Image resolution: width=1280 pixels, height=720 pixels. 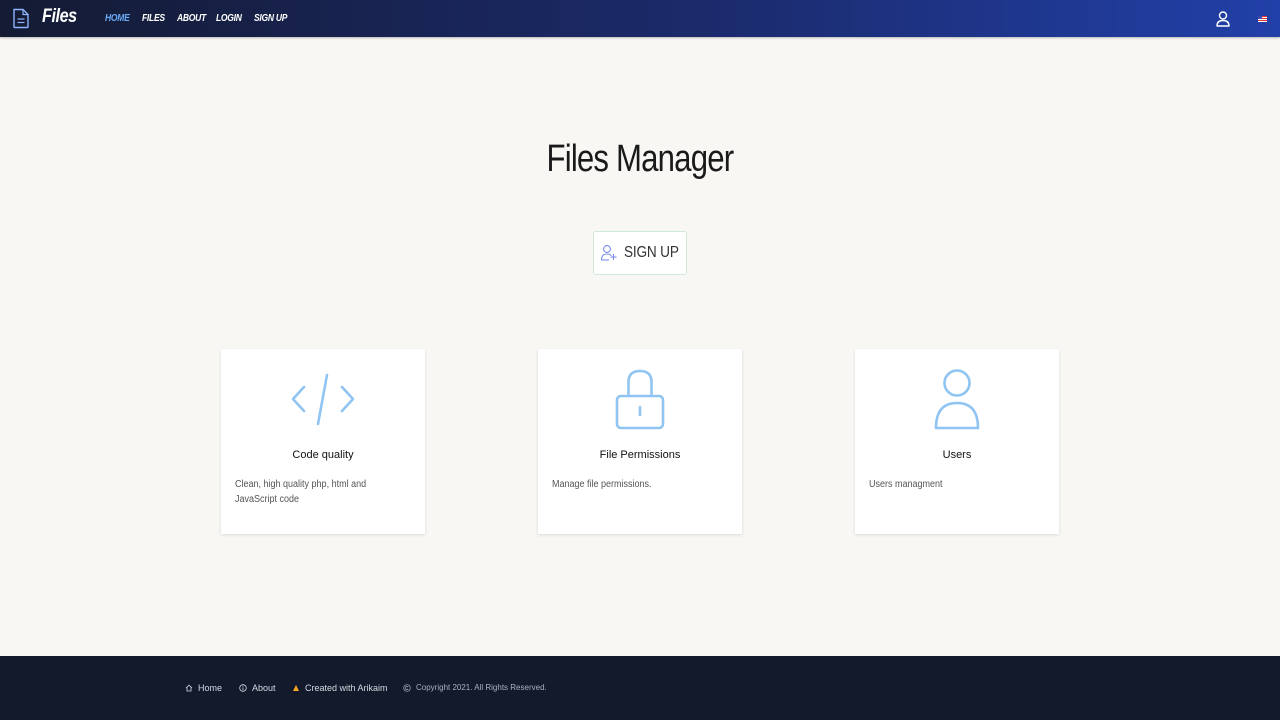 I want to click on user-icon, so click(x=957, y=399).